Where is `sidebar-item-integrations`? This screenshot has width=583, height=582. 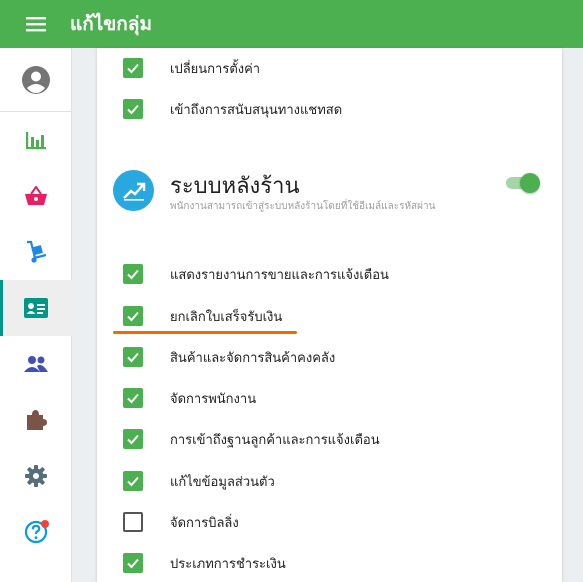 sidebar-item-integrations is located at coordinates (36, 420).